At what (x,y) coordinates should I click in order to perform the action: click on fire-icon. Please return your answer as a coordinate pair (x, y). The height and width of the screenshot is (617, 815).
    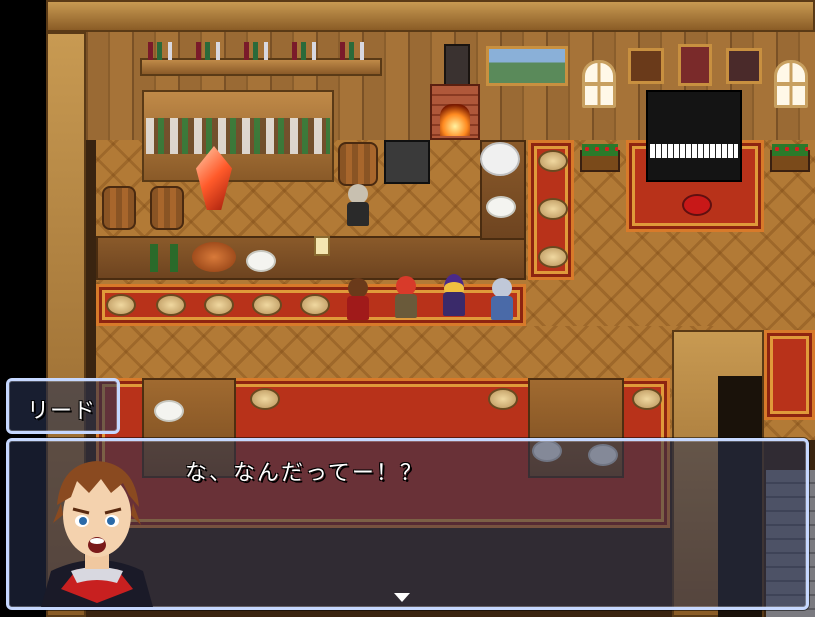
    Looking at the image, I should click on (455, 120).